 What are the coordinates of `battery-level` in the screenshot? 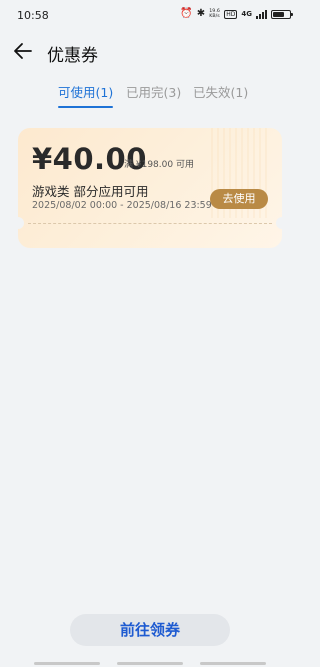 It's located at (279, 14).